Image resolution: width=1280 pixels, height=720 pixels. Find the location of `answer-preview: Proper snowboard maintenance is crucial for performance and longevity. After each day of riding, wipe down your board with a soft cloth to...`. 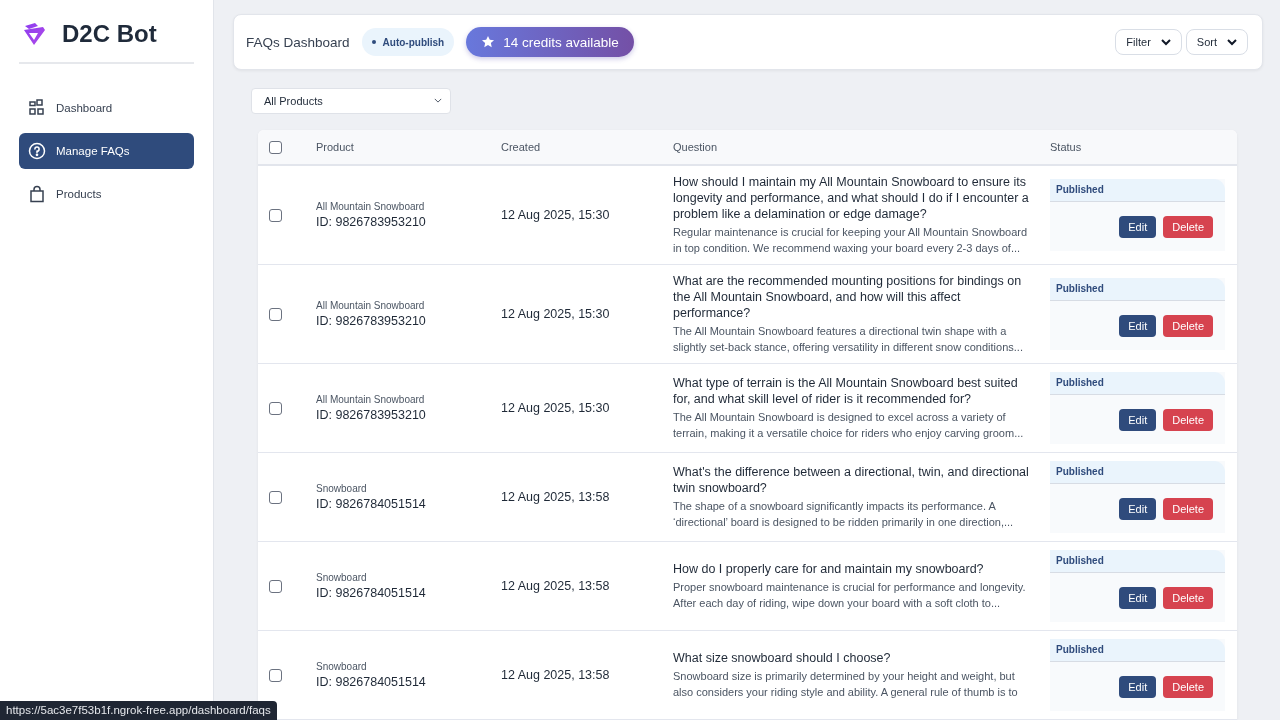

answer-preview: Proper snowboard maintenance is crucial for performance and longevity. After each day of riding, wipe down your board with a soft cloth to... is located at coordinates (850, 595).